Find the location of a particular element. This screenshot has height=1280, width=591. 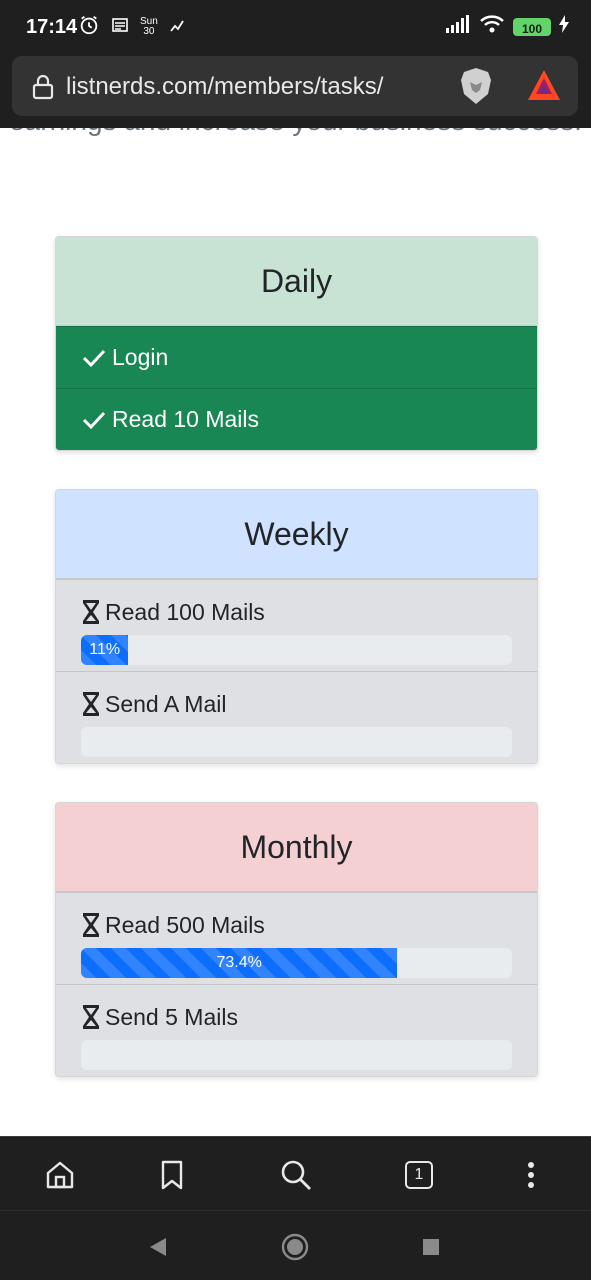

weekly-task-send-mail: Send A Mail is located at coordinates (296, 717).